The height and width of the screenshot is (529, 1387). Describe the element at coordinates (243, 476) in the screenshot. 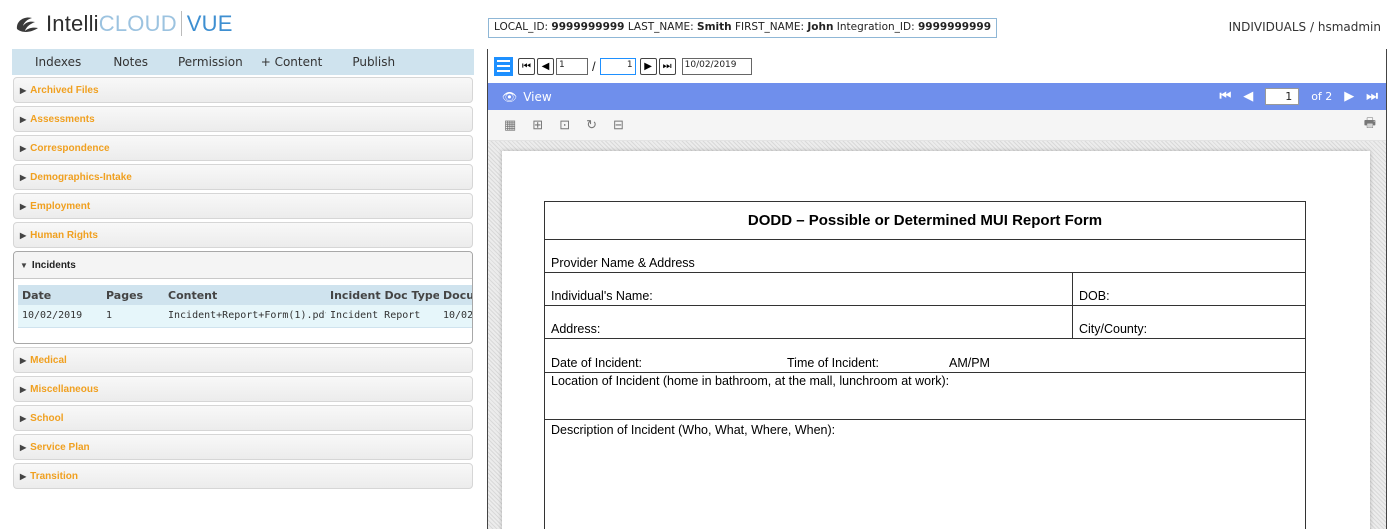

I see `folder-transition: ▶ Transition` at that location.